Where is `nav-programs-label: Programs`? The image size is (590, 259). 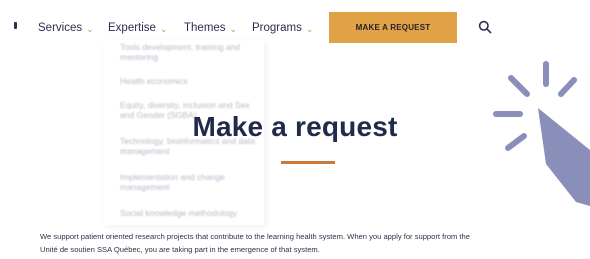 nav-programs-label: Programs is located at coordinates (277, 28).